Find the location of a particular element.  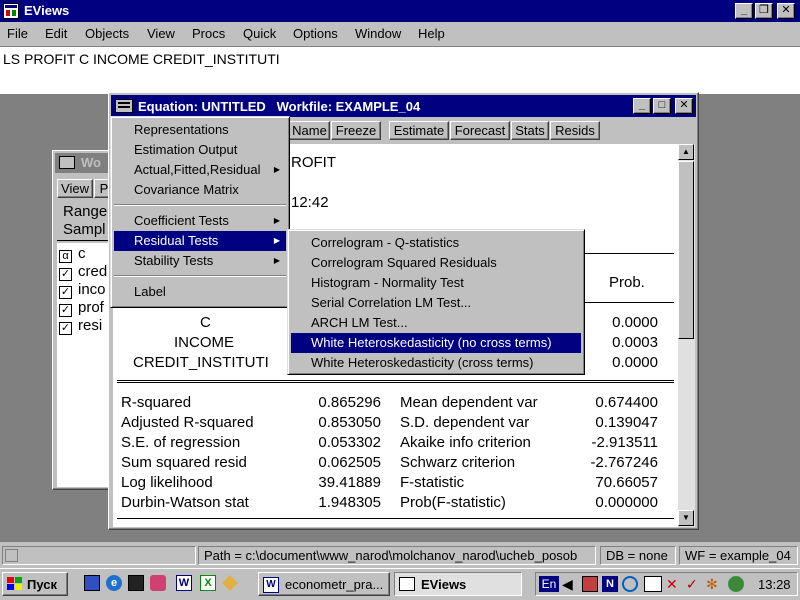

tray-mail-icon: ✕ is located at coordinates (674, 584).